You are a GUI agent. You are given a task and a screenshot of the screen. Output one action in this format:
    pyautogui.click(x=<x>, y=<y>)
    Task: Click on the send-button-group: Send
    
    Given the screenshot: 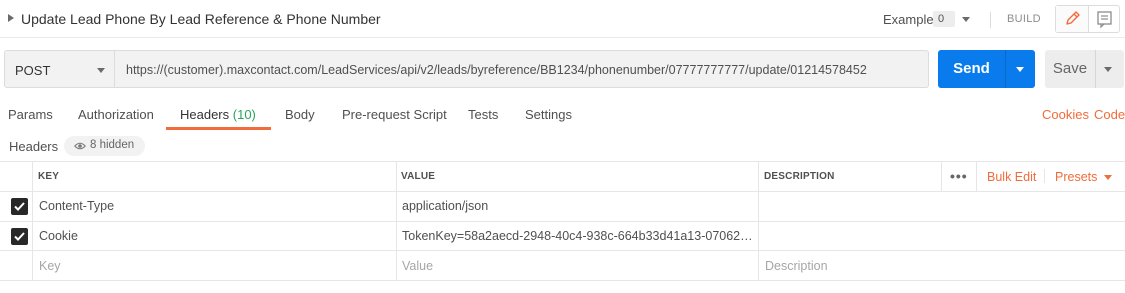 What is the action you would take?
    pyautogui.click(x=986, y=69)
    